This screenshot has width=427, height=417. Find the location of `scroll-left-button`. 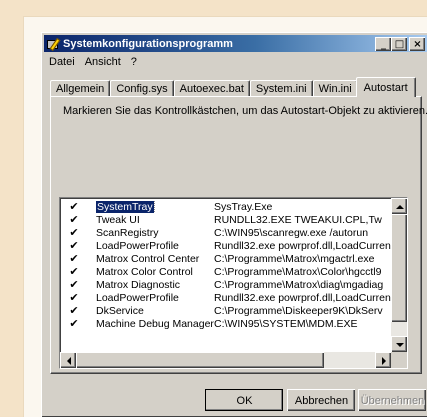

scroll-left-button is located at coordinates (68, 360).